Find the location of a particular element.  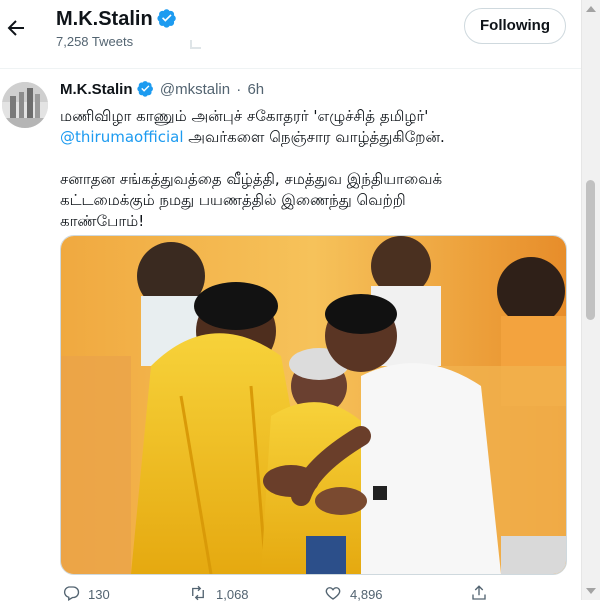

tweet-header: M.K.Stalin @mkstalin · 6h is located at coordinates (162, 91).